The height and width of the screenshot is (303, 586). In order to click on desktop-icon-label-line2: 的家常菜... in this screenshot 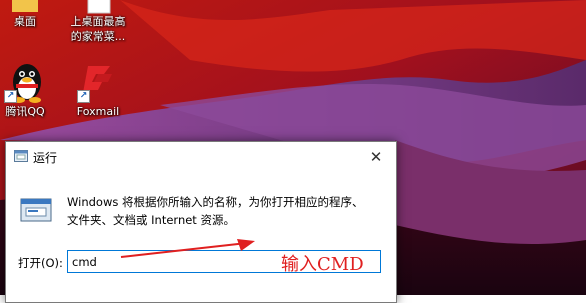, I will do `click(98, 36)`.